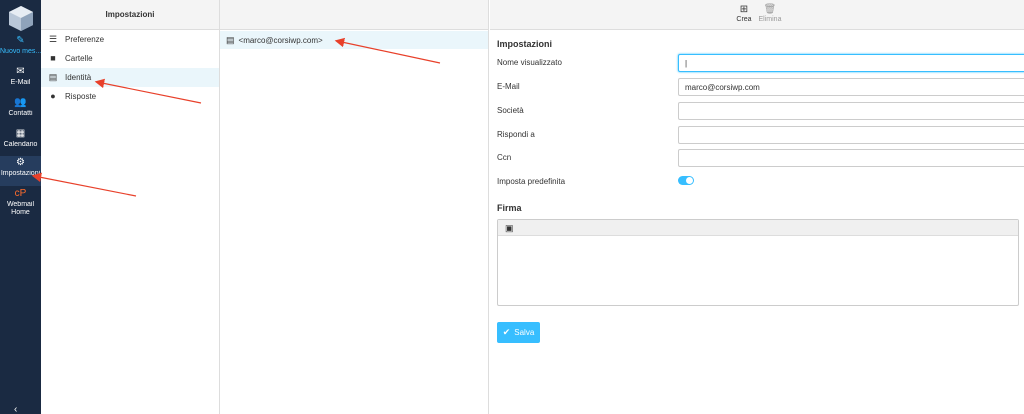 The image size is (1024, 414). What do you see at coordinates (20, 133) in the screenshot?
I see `calendar-icon: ▦` at bounding box center [20, 133].